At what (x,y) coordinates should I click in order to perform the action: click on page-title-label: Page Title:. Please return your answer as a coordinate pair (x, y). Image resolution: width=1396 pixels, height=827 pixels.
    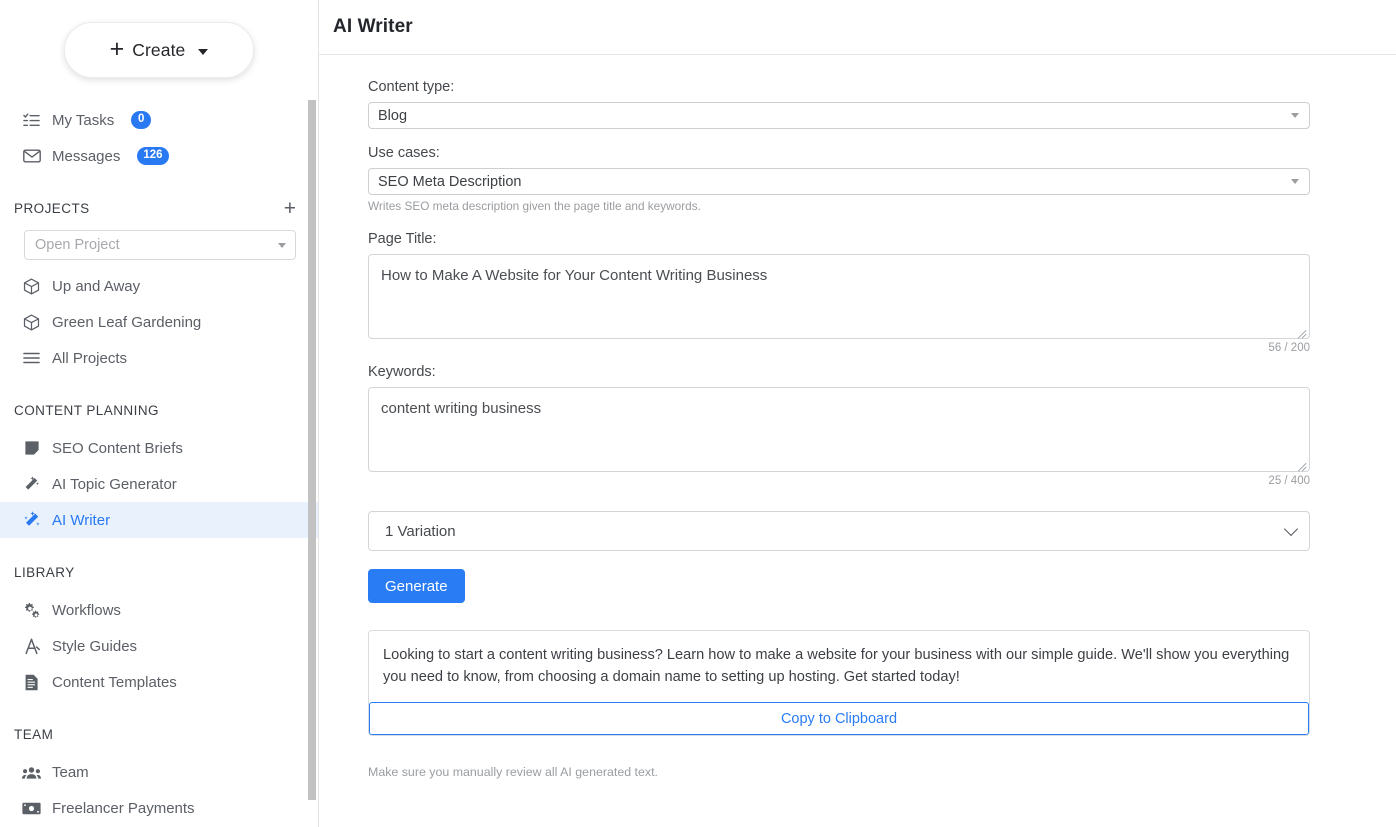
    Looking at the image, I should click on (402, 239).